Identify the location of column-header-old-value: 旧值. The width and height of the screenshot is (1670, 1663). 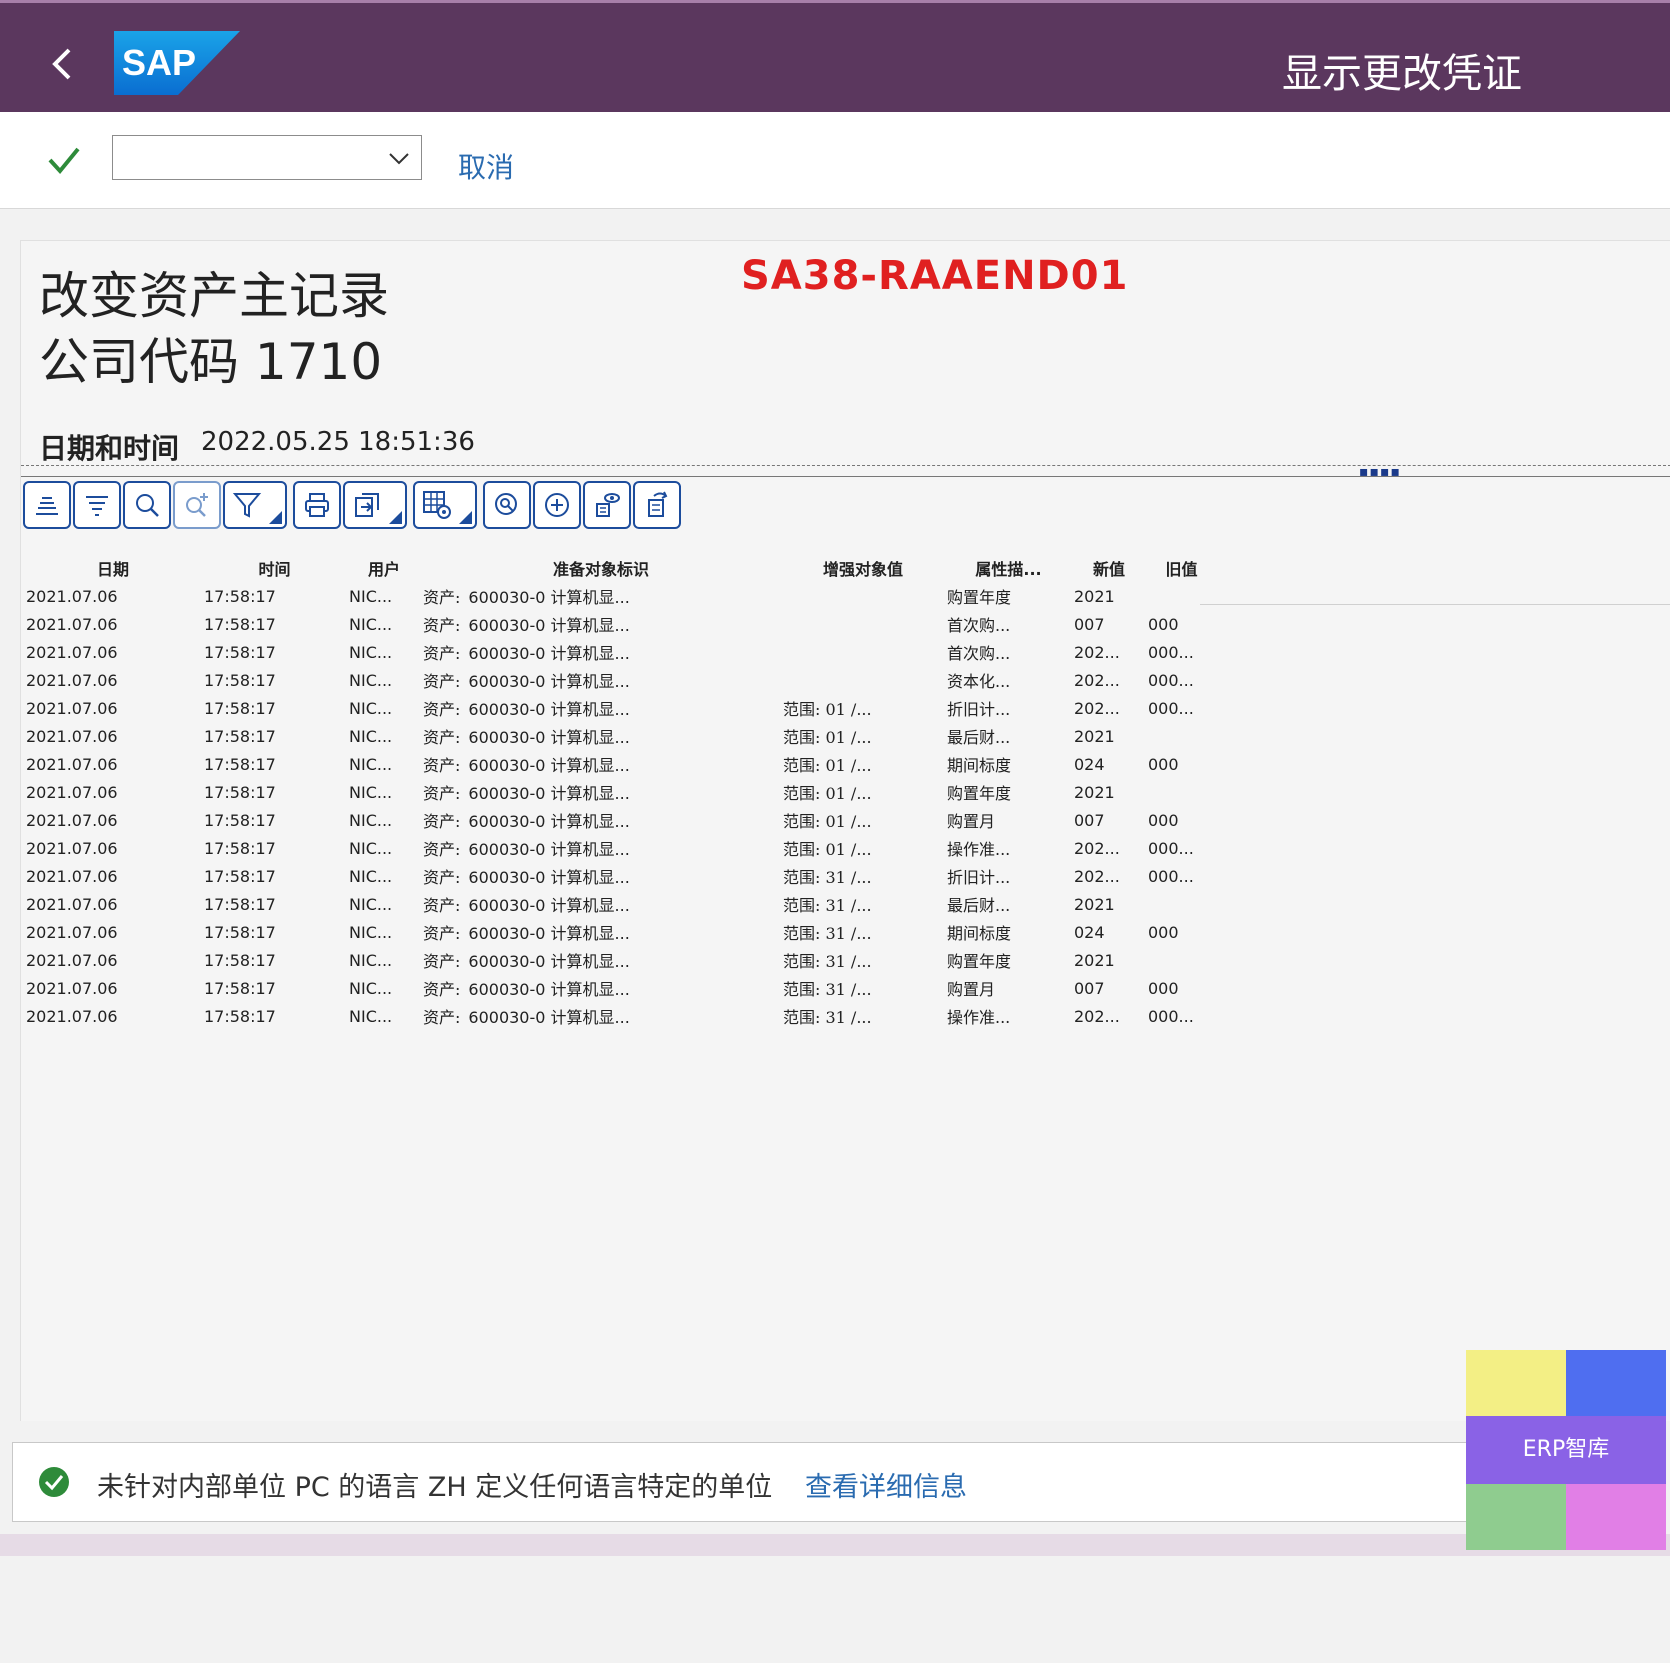
(1181, 568).